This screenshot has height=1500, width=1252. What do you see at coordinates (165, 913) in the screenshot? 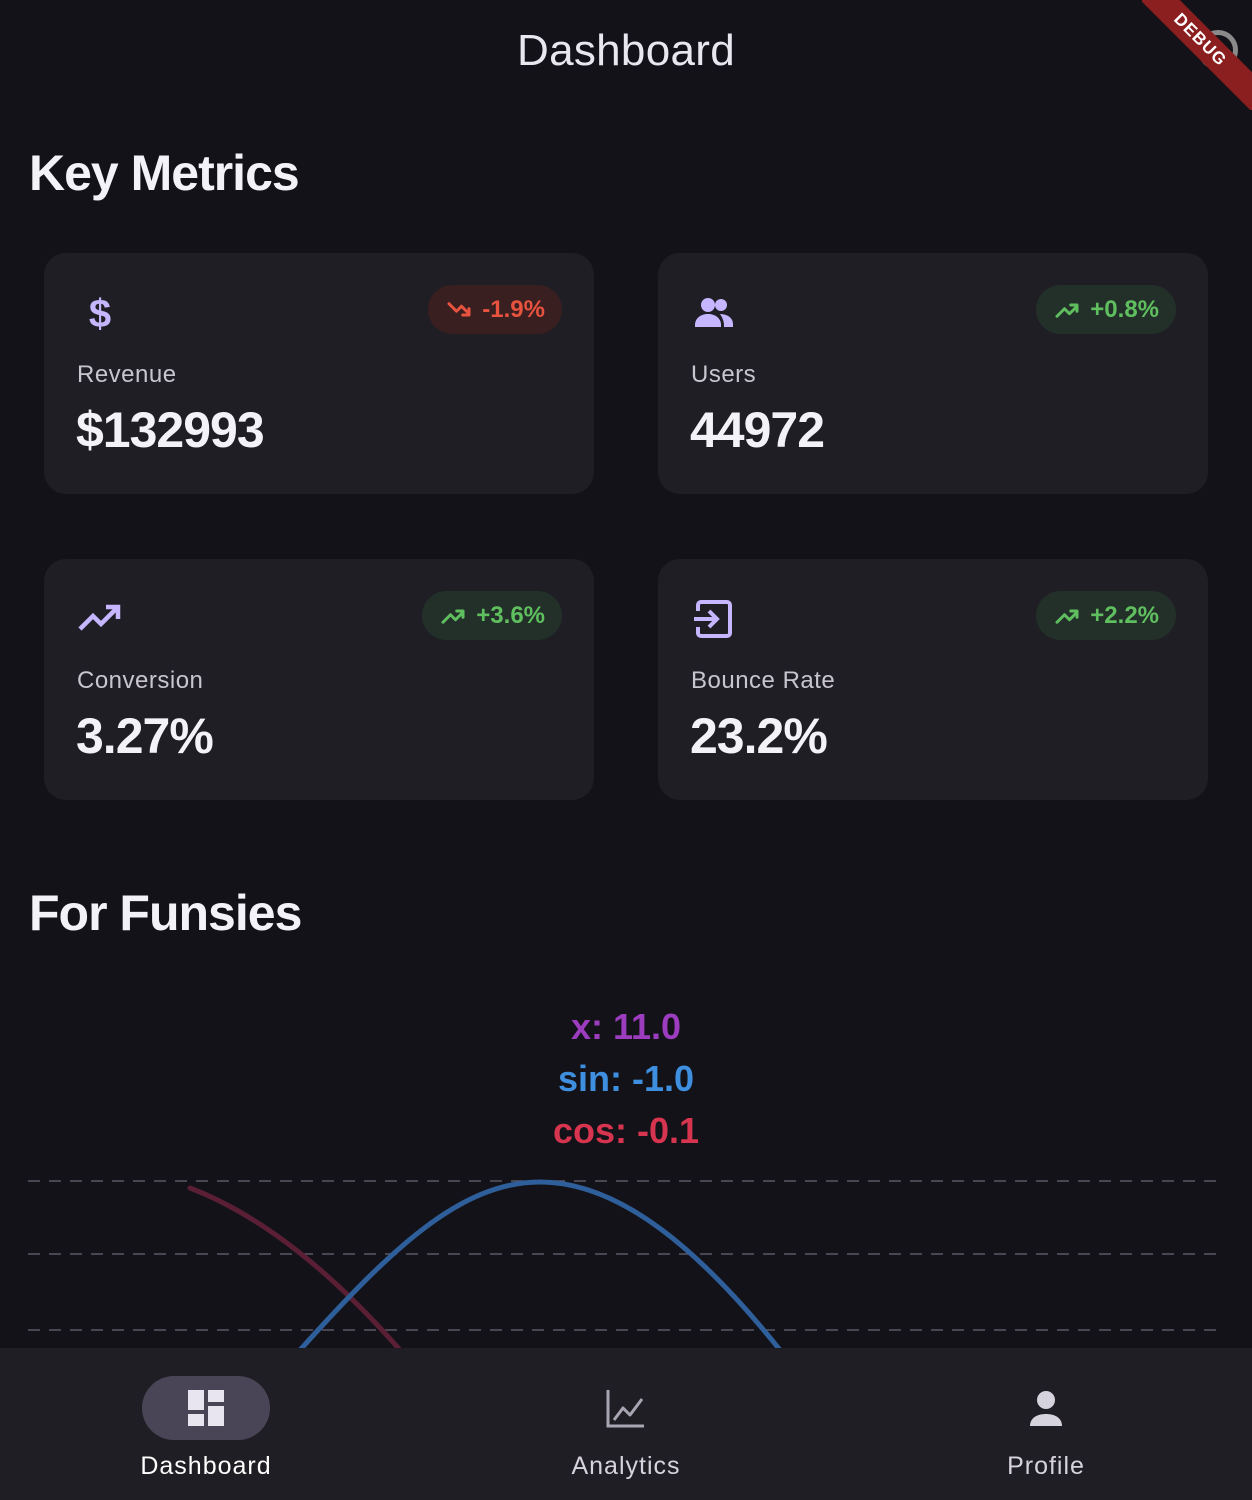
I see `for-funsies-heading: For Funsies` at bounding box center [165, 913].